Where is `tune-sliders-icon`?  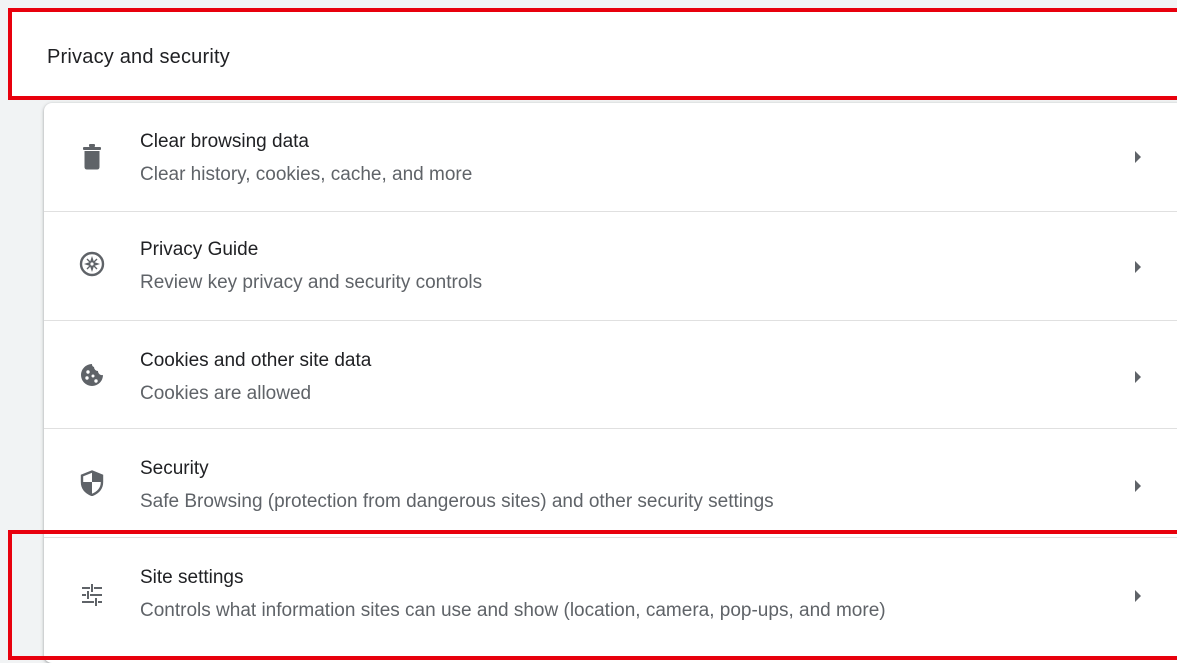 tune-sliders-icon is located at coordinates (92, 595).